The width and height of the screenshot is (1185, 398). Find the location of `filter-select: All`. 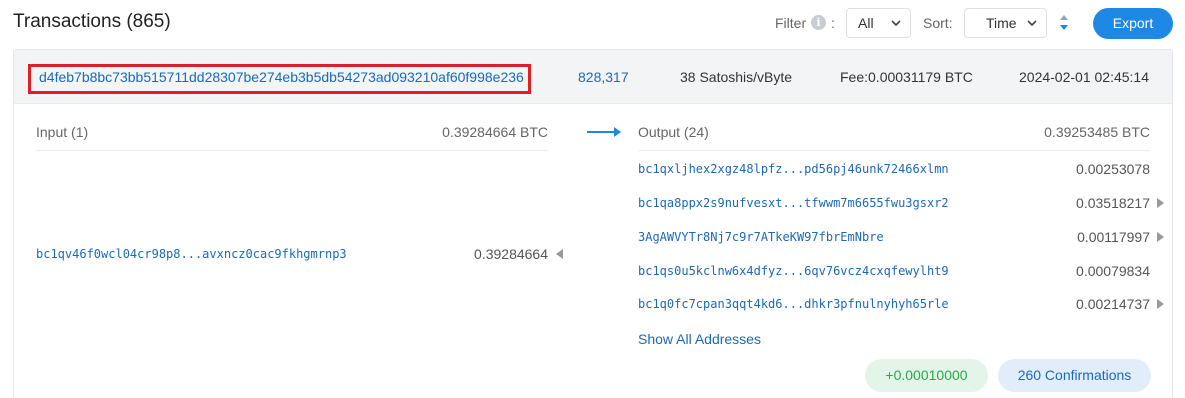

filter-select: All is located at coordinates (878, 23).